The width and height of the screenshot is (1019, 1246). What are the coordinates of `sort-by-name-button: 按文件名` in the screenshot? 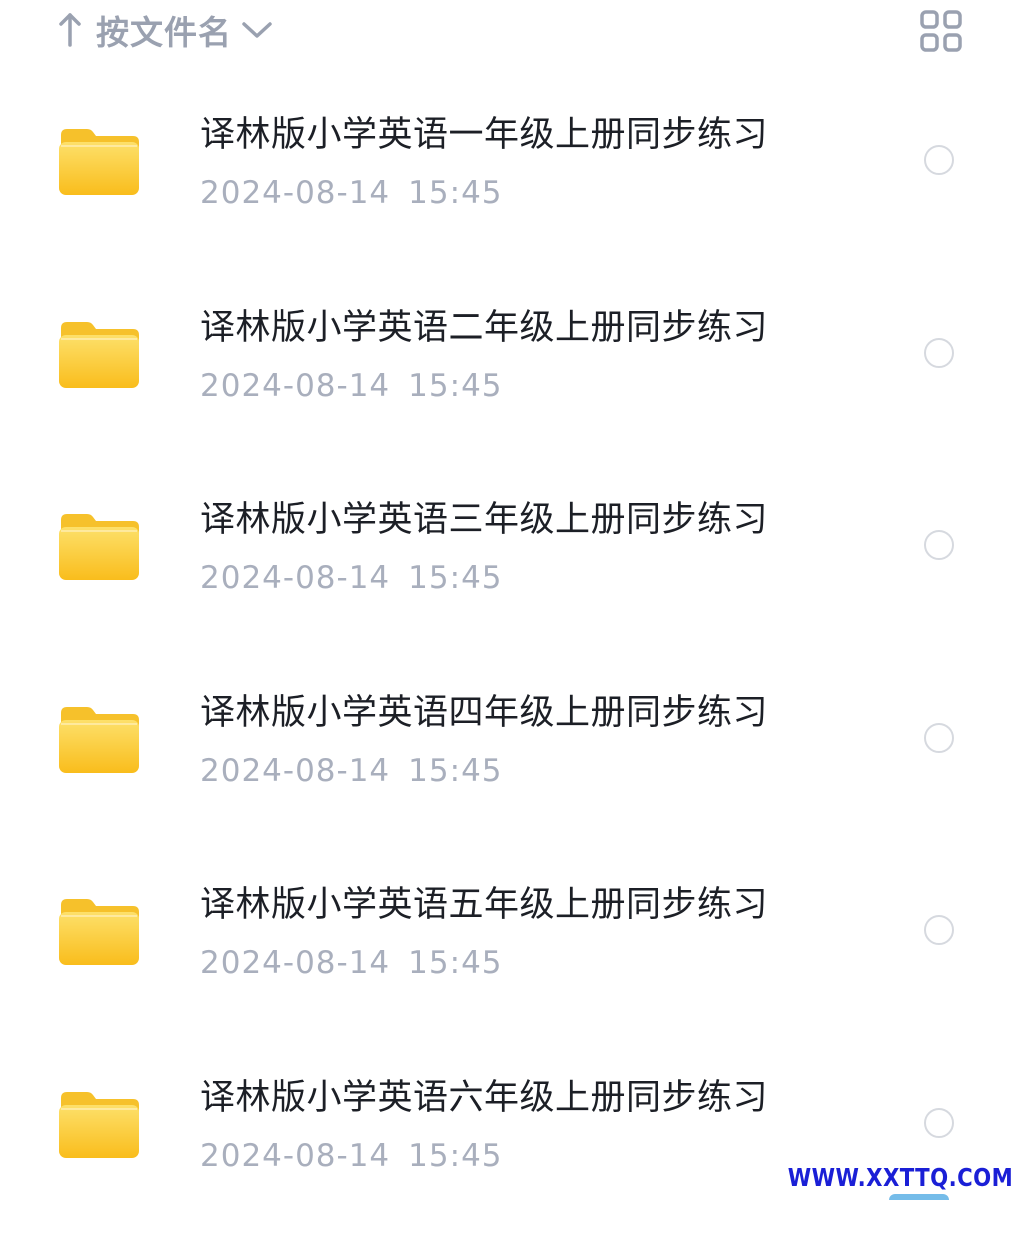 It's located at (165, 30).